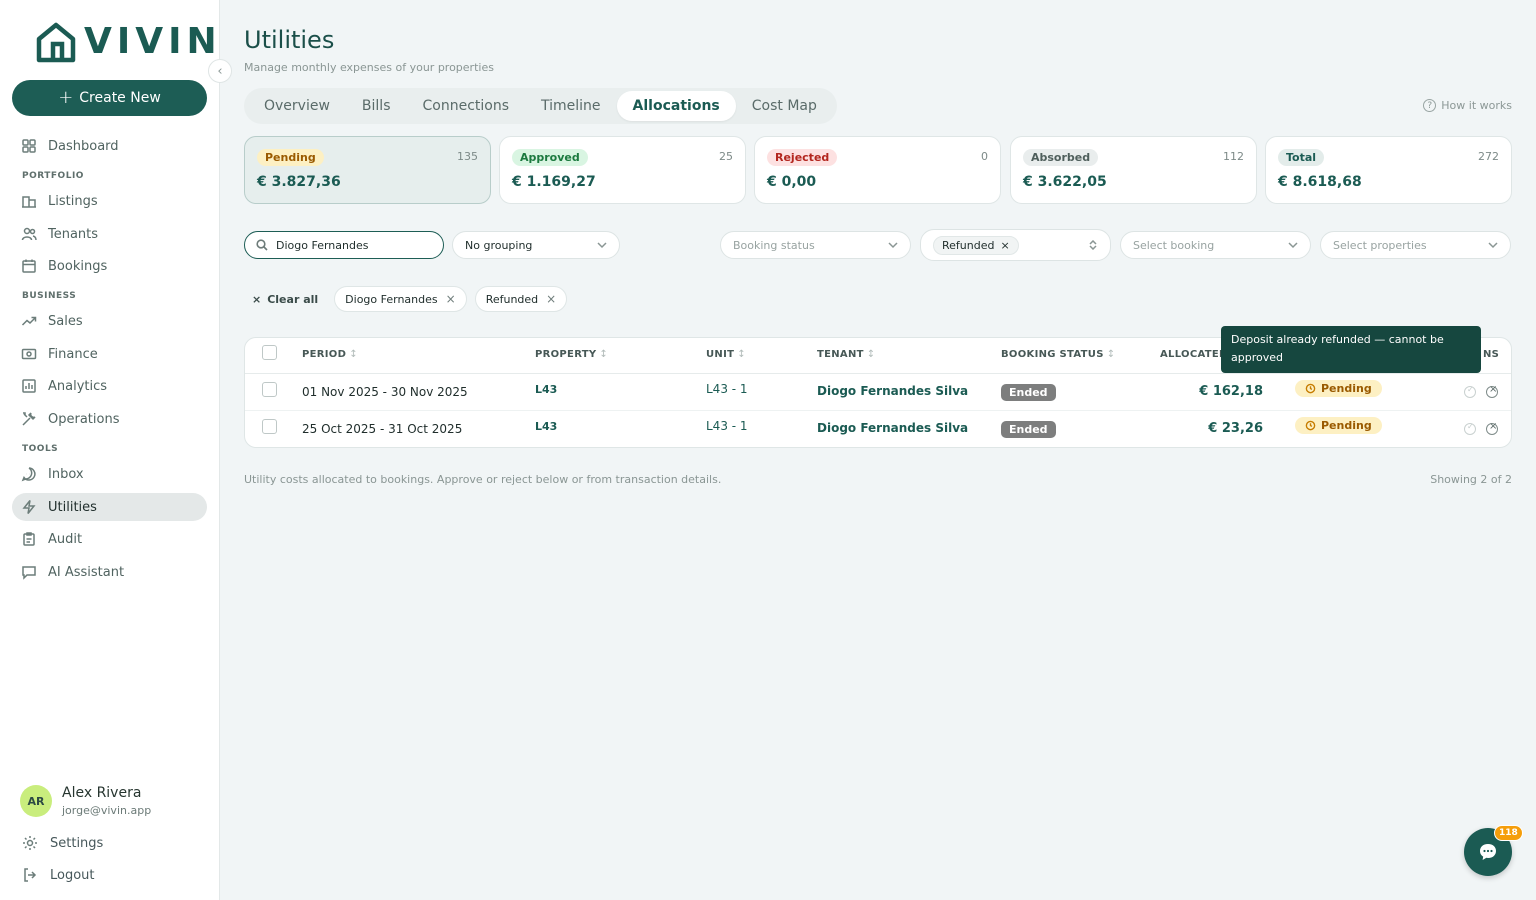  Describe the element at coordinates (1388, 170) in the screenshot. I see `stat-card-total: Total 272 € 8.618,68` at that location.